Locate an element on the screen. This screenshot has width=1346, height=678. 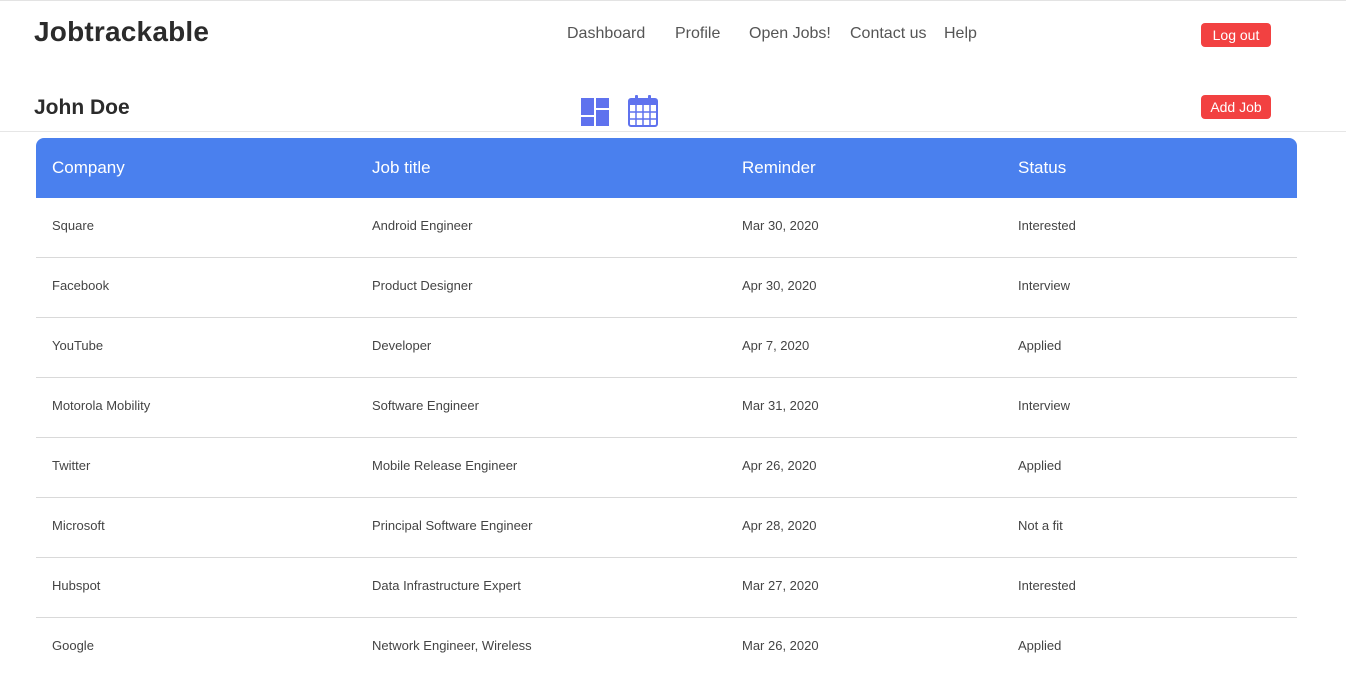
column-header-status: Status is located at coordinates (1042, 168).